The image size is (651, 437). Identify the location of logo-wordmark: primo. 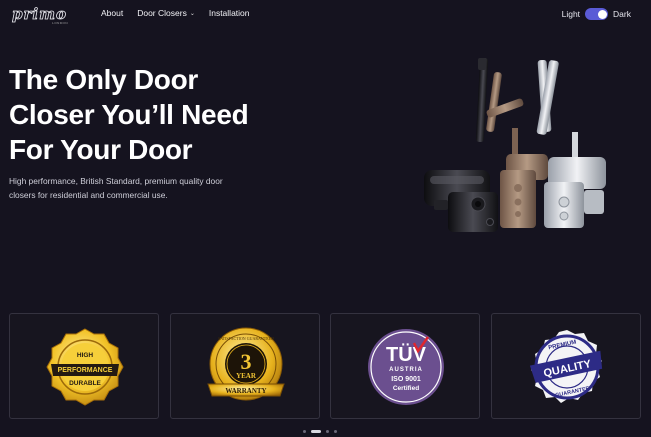
(39, 14).